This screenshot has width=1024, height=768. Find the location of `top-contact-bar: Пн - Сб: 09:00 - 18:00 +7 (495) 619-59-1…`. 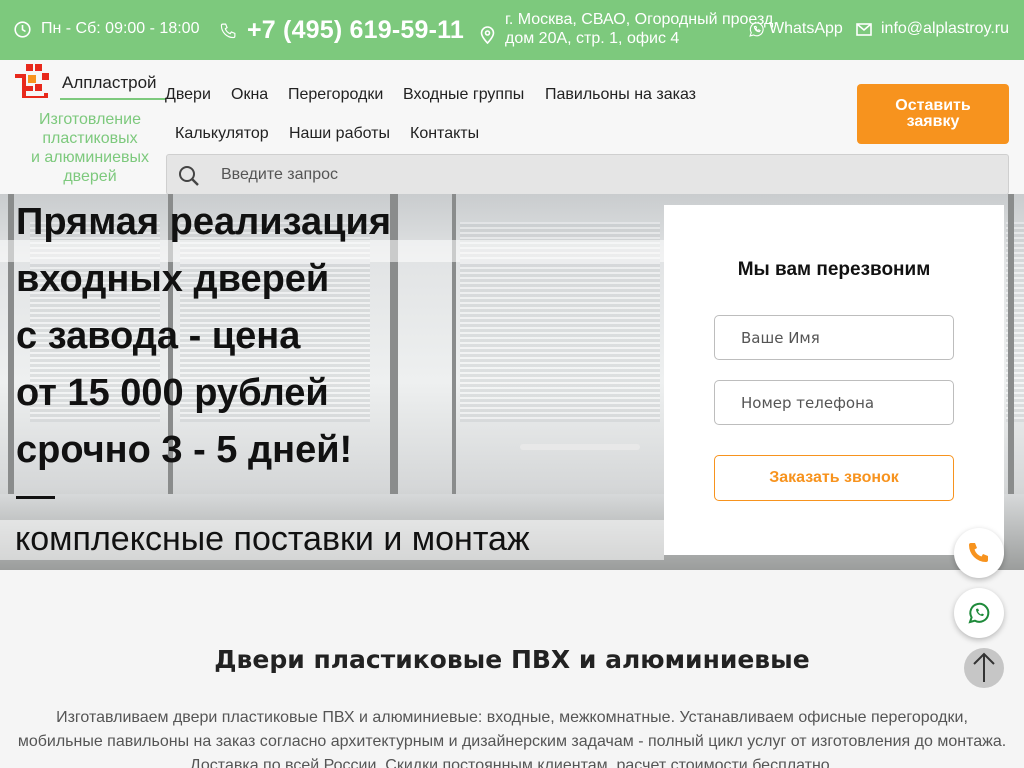

top-contact-bar: Пн - Сб: 09:00 - 18:00 +7 (495) 619-59-1… is located at coordinates (512, 30).